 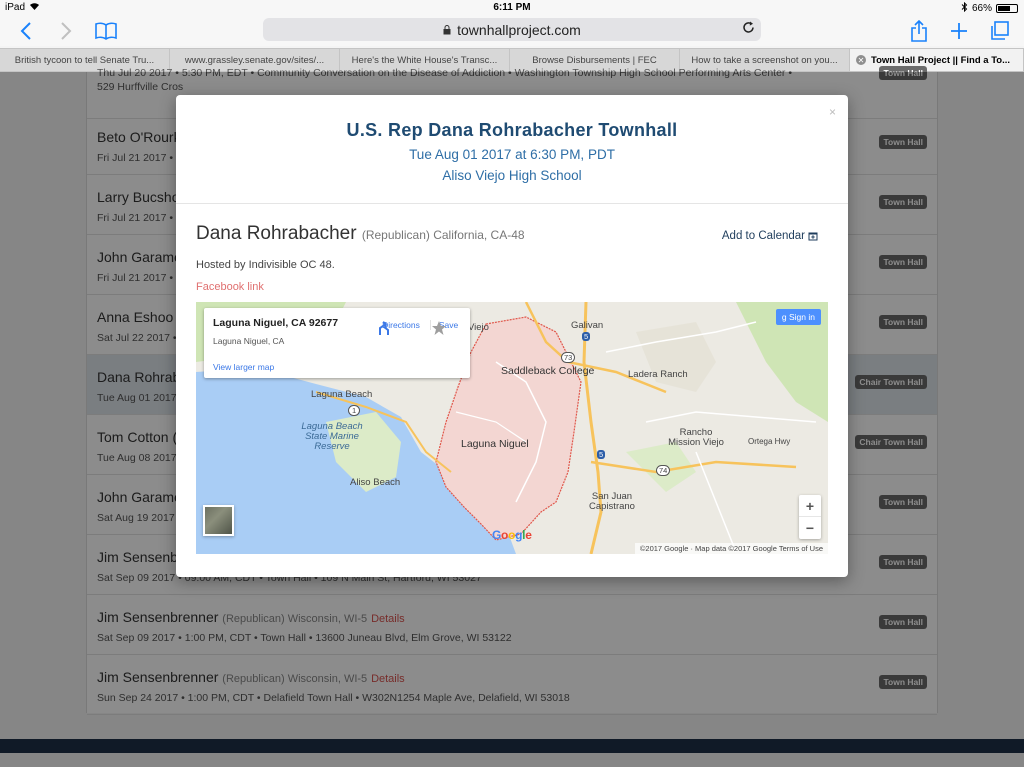 I want to click on lock-icon, so click(x=447, y=30).